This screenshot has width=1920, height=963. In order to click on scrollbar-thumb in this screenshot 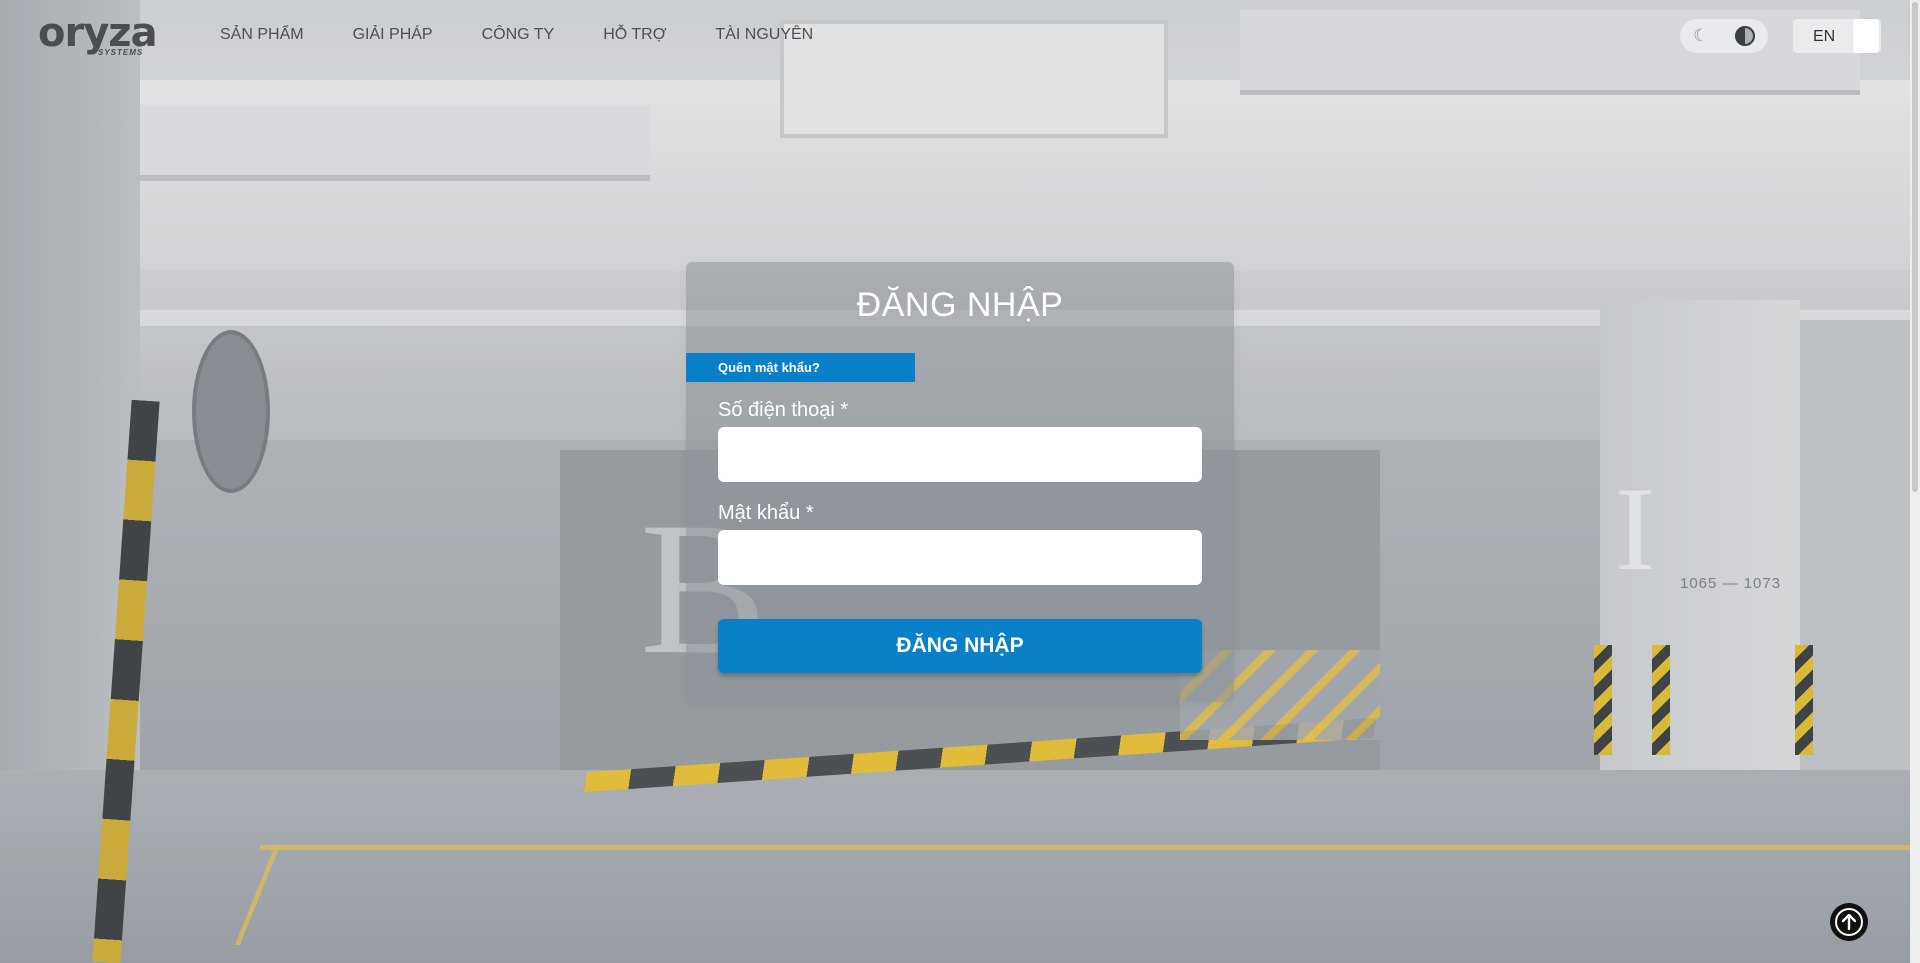, I will do `click(1915, 247)`.